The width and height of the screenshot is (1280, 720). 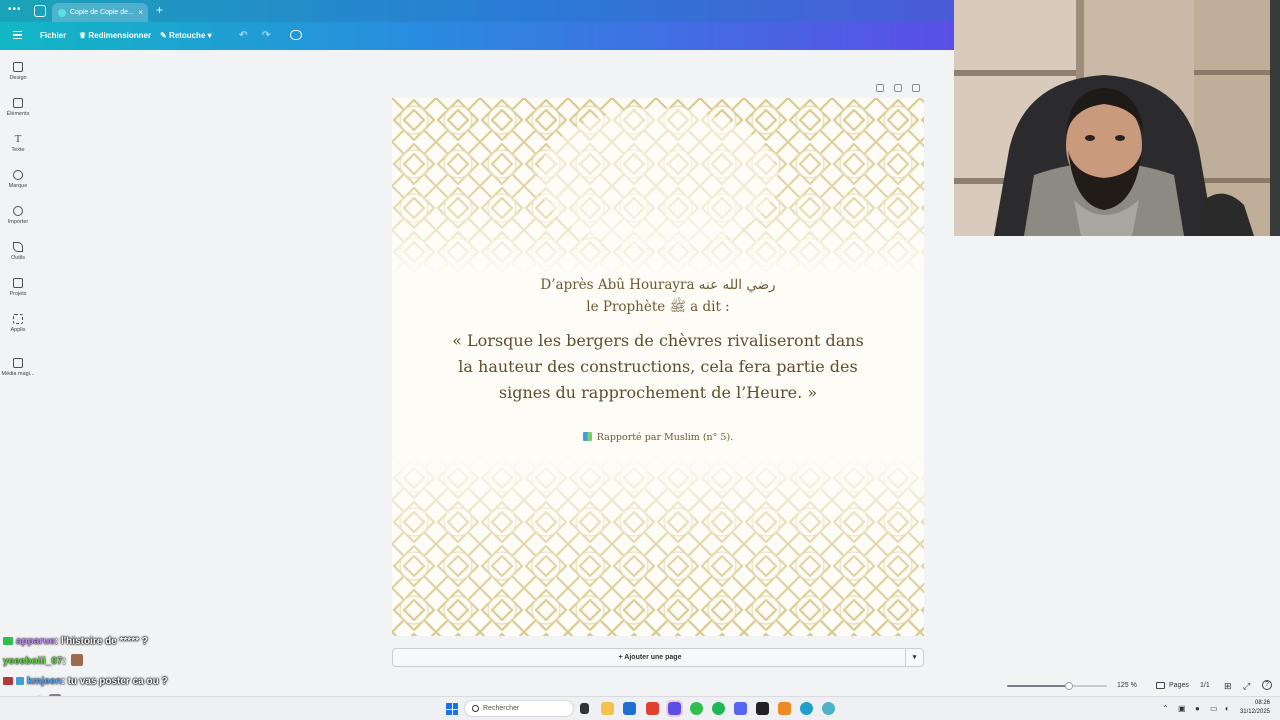 What do you see at coordinates (1197, 708) in the screenshot?
I see `mic-icon: ●` at bounding box center [1197, 708].